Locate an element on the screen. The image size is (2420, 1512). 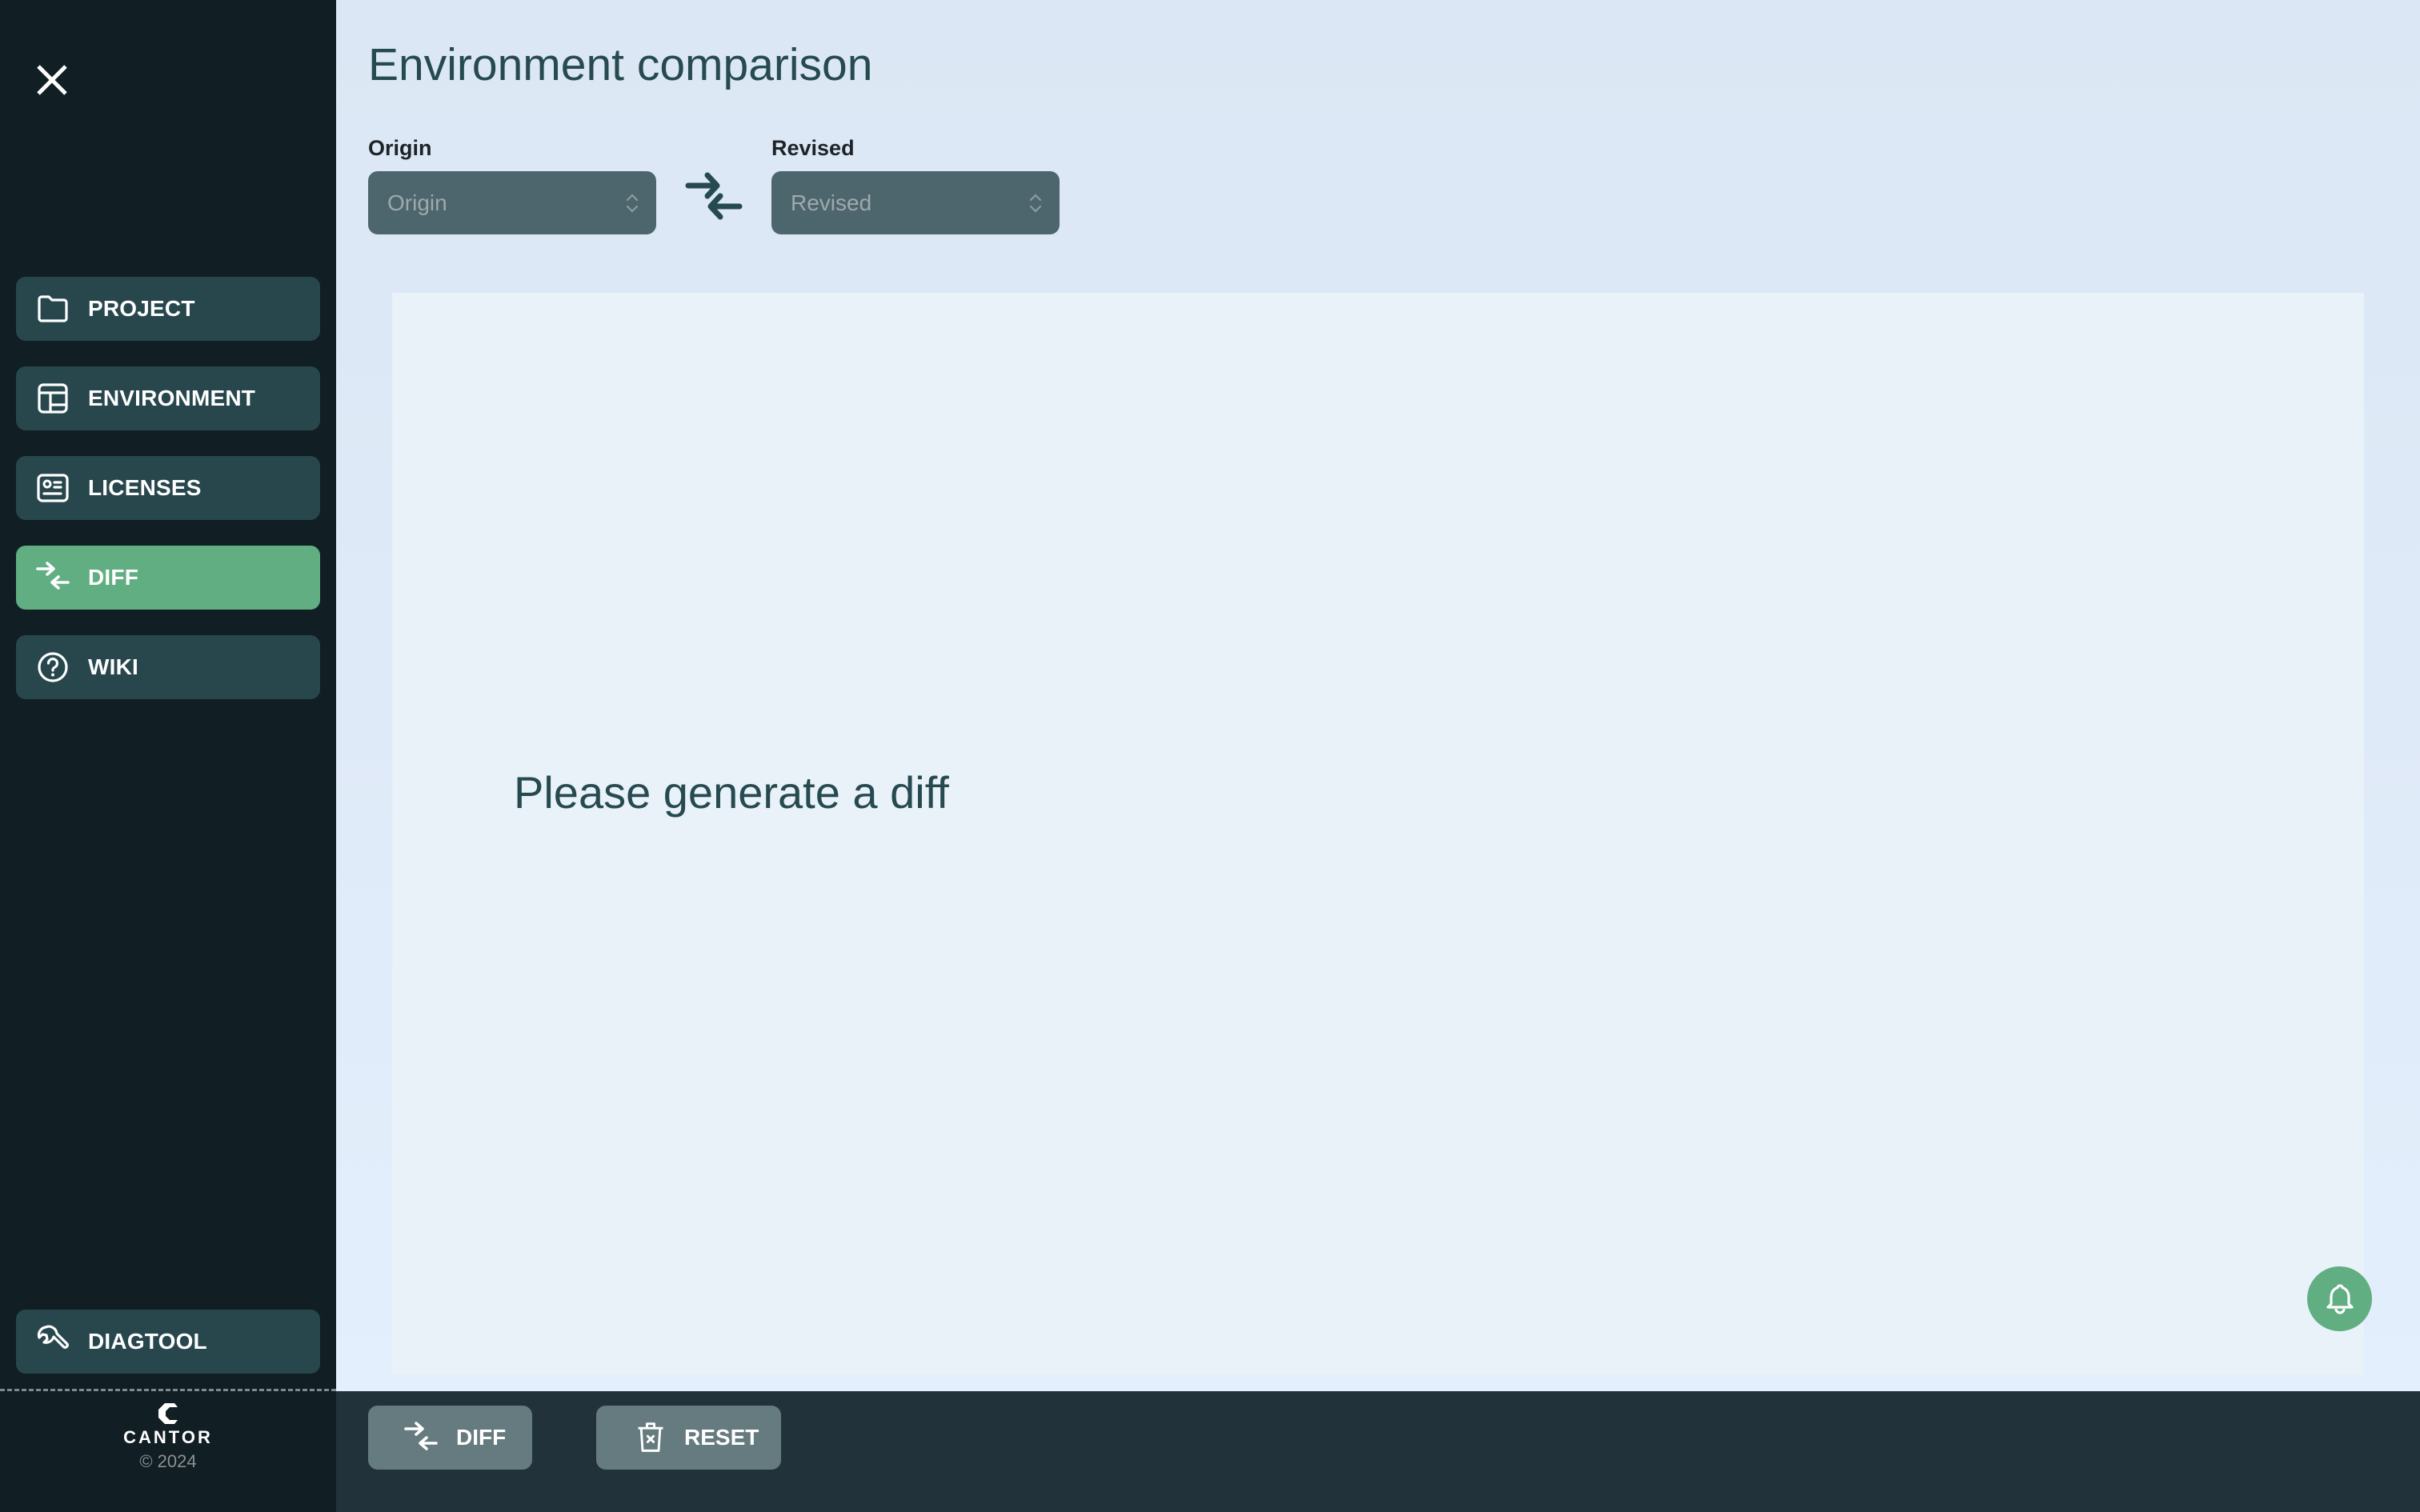
empty-state-message: Please generate a diff is located at coordinates (731, 792).